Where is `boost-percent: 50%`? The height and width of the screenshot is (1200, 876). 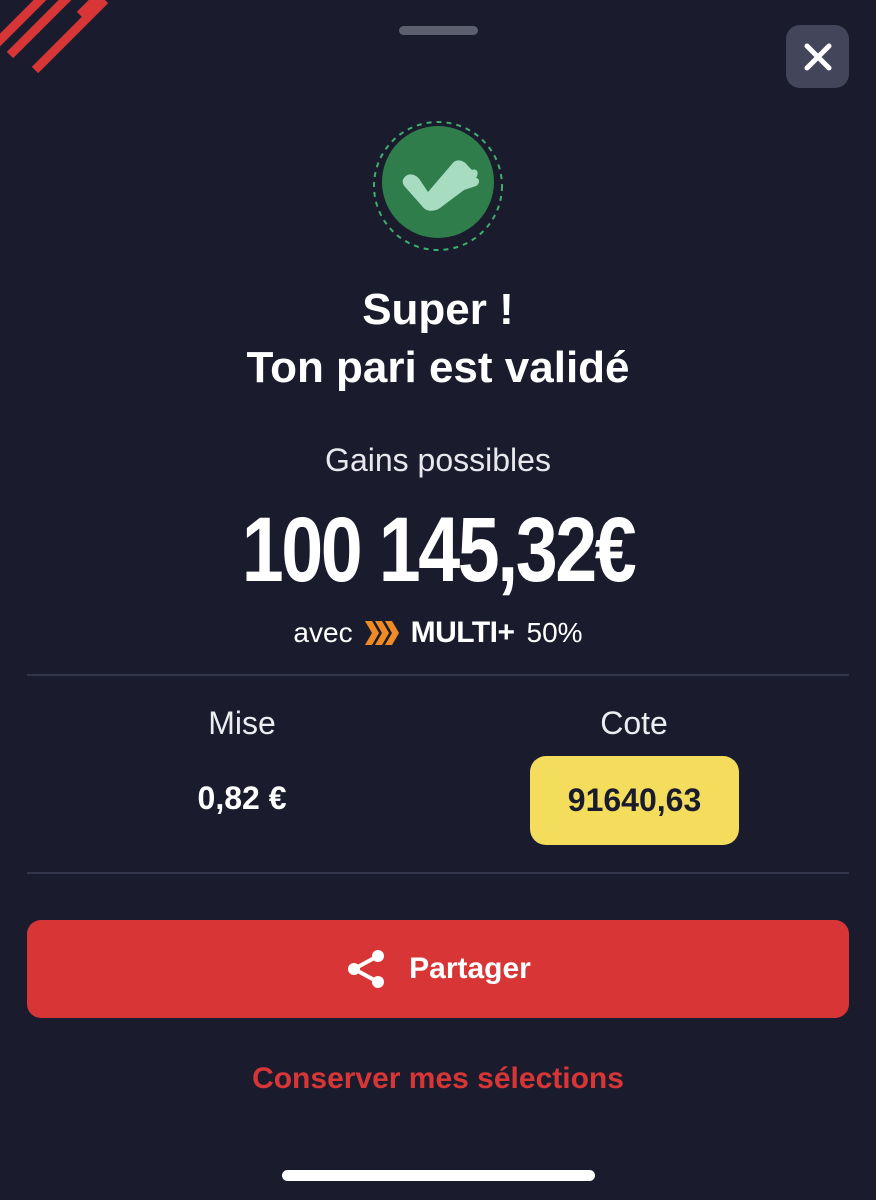
boost-percent: 50% is located at coordinates (554, 632).